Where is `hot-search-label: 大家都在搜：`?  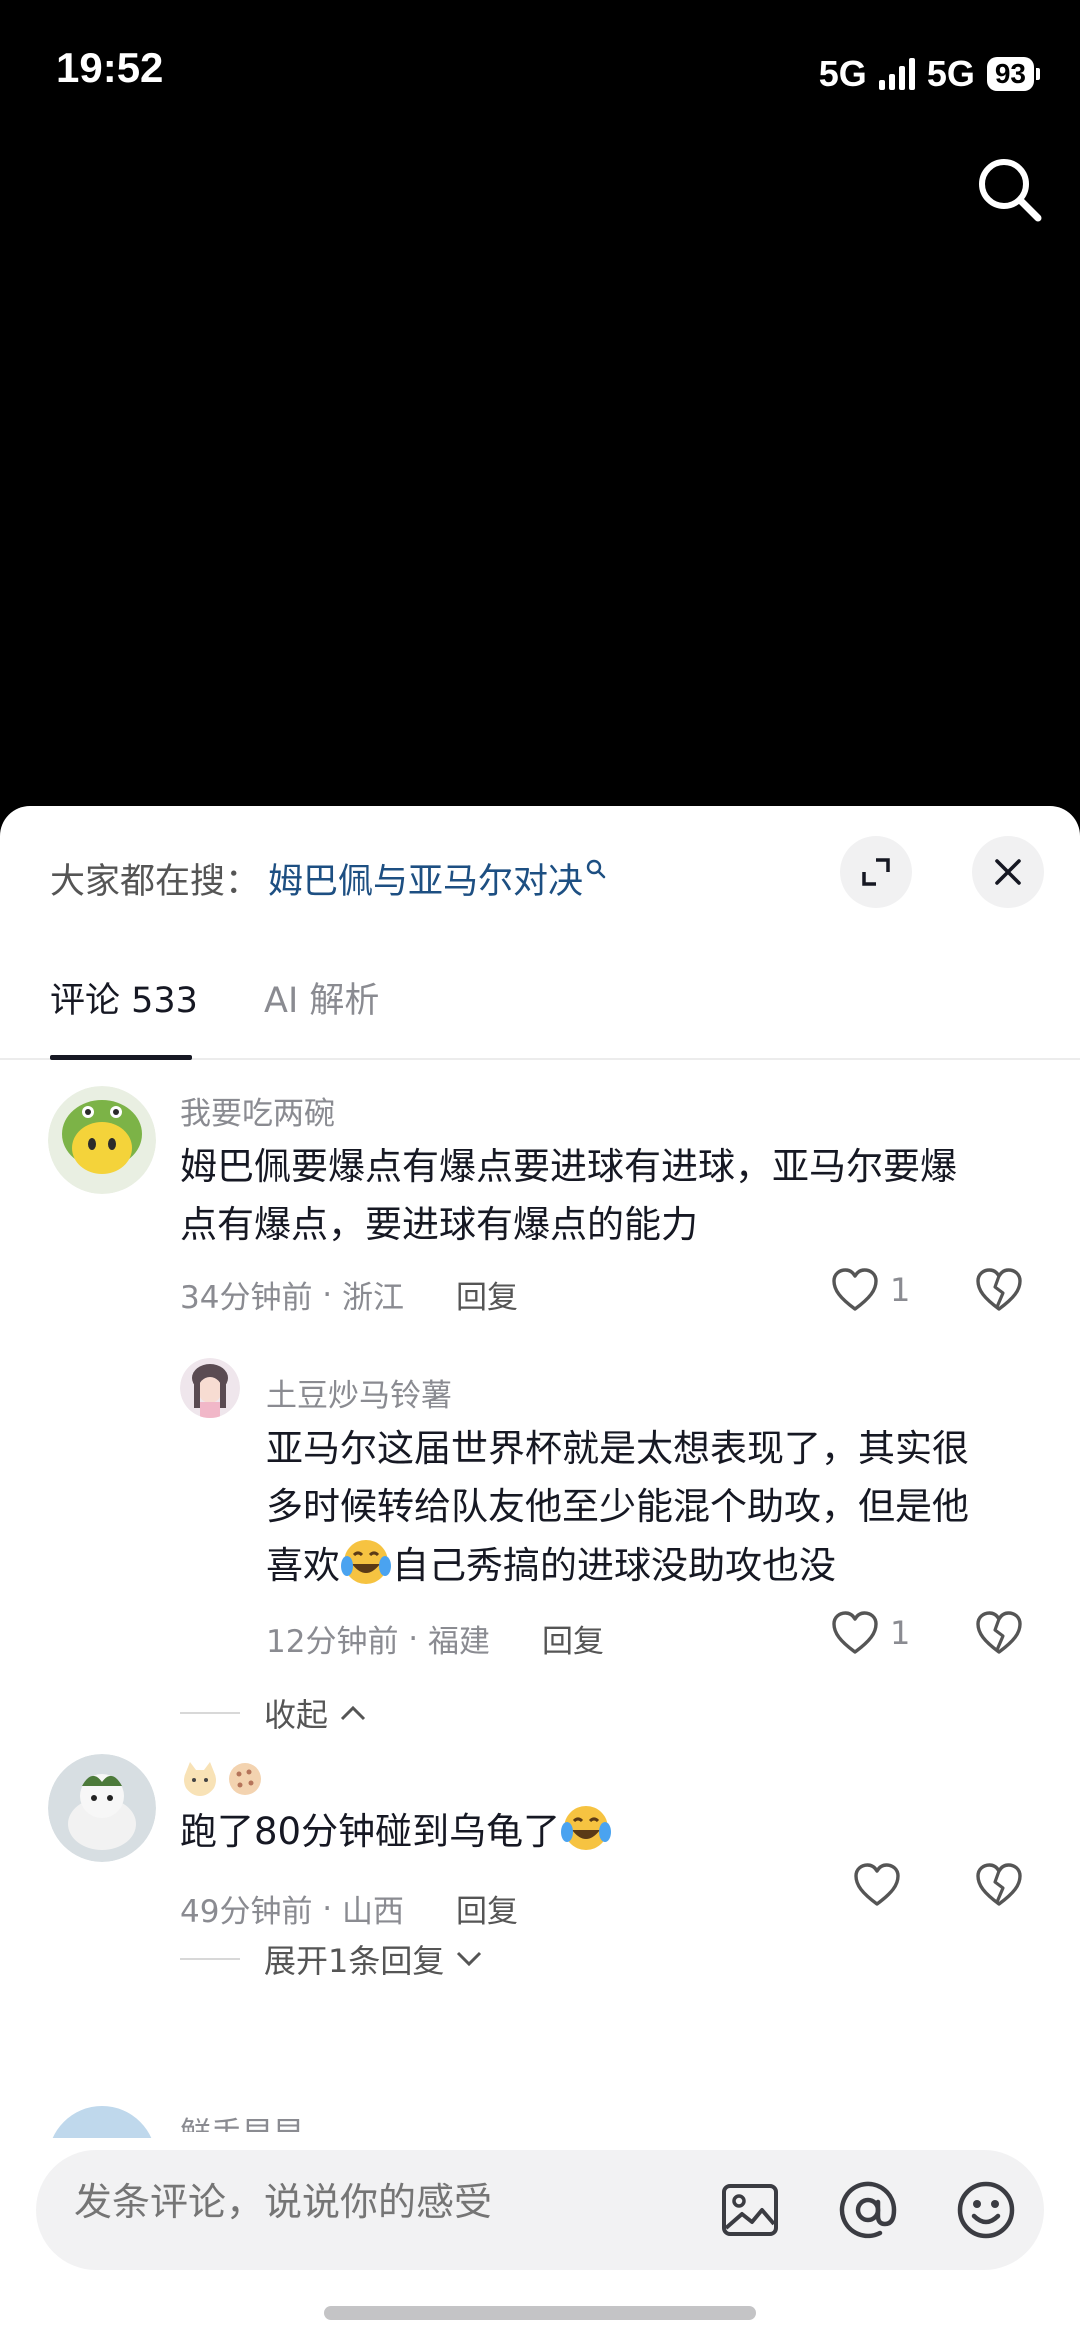 hot-search-label: 大家都在搜： is located at coordinates (155, 881).